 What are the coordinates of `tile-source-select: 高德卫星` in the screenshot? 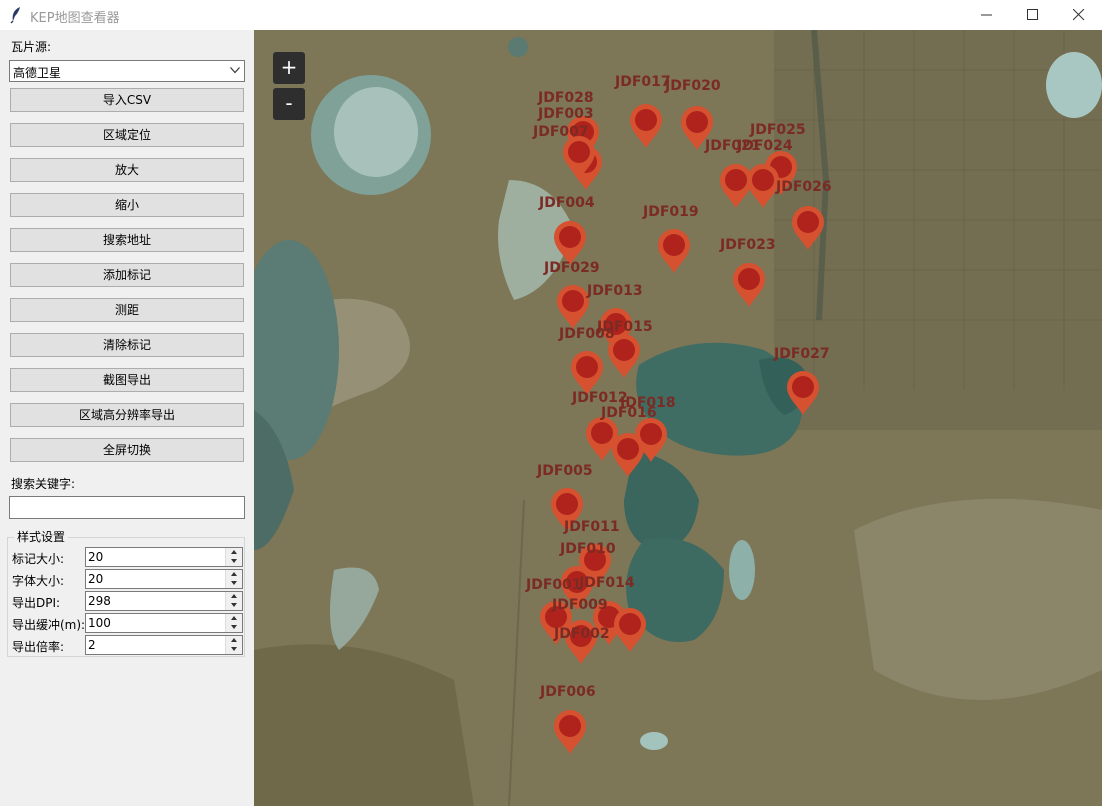 It's located at (127, 71).